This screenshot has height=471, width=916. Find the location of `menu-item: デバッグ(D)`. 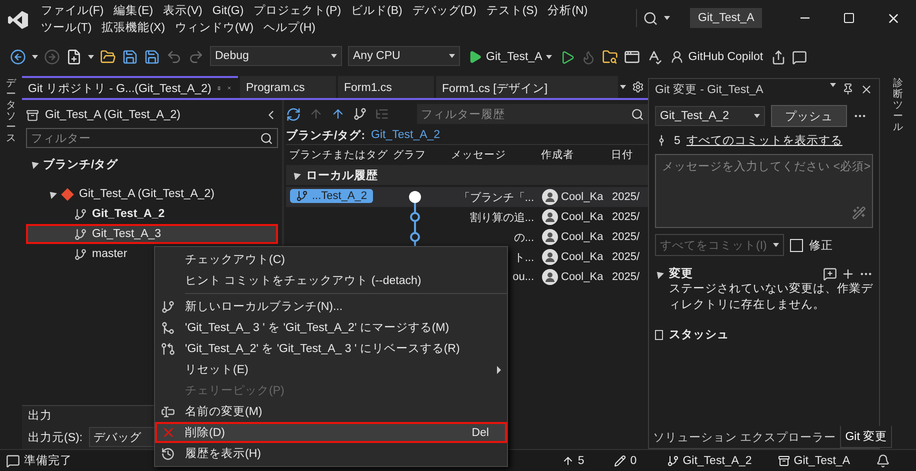

menu-item: デバッグ(D) is located at coordinates (444, 11).